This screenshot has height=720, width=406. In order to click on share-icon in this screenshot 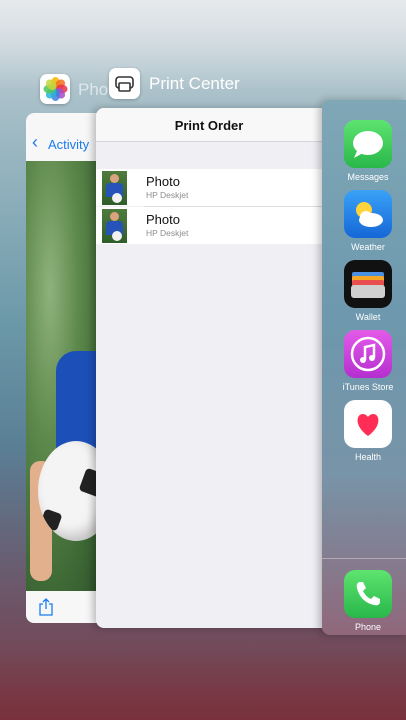, I will do `click(46, 607)`.